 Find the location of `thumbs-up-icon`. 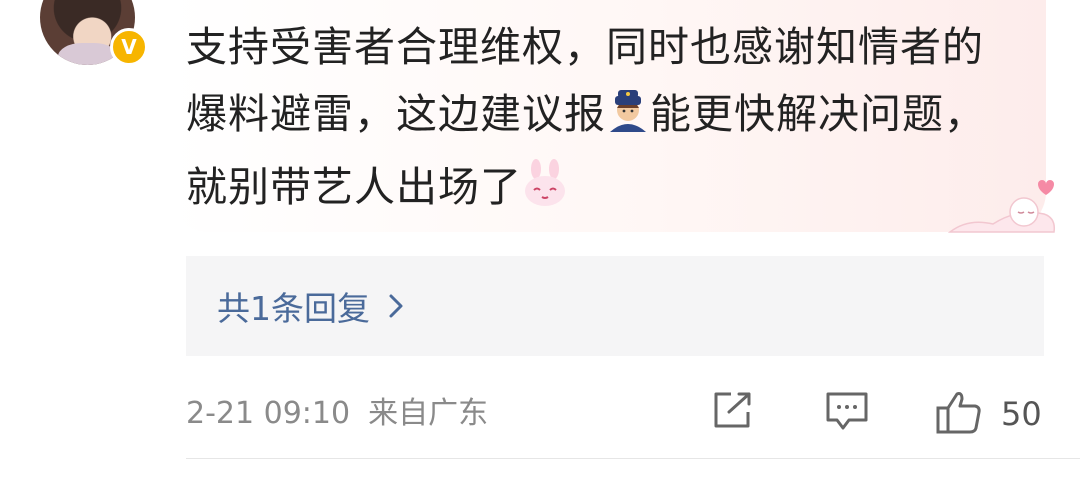

thumbs-up-icon is located at coordinates (959, 414).